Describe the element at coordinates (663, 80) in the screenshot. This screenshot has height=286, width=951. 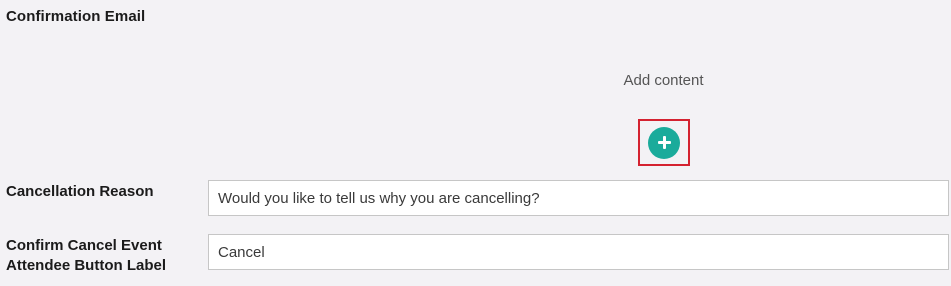
I see `add-content-label: Add content` at that location.